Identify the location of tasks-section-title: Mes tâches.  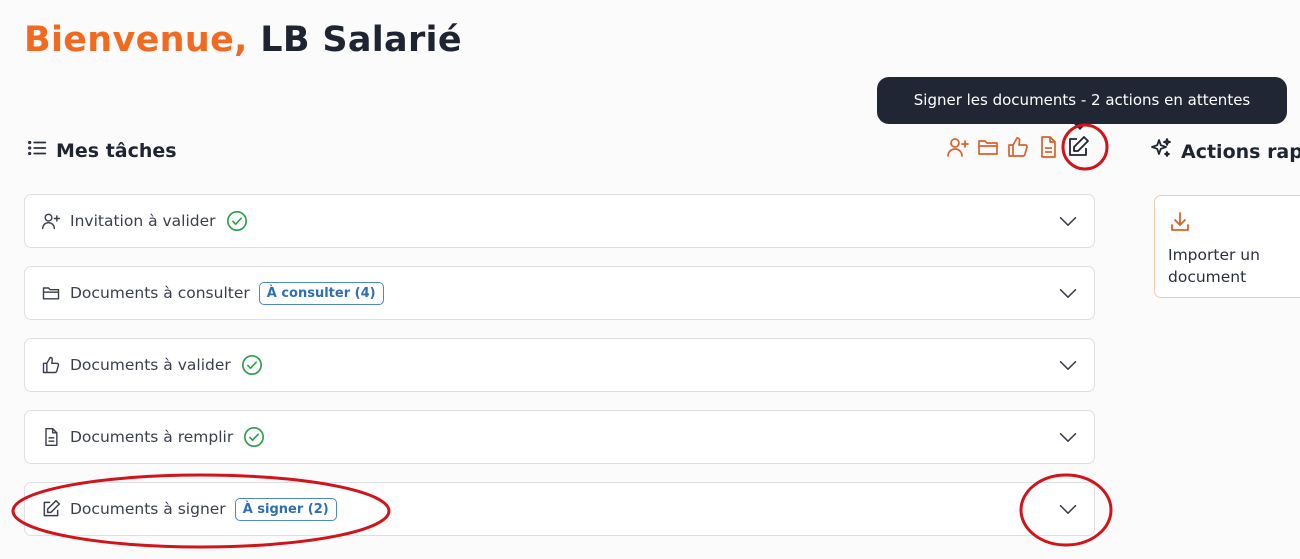
(101, 150).